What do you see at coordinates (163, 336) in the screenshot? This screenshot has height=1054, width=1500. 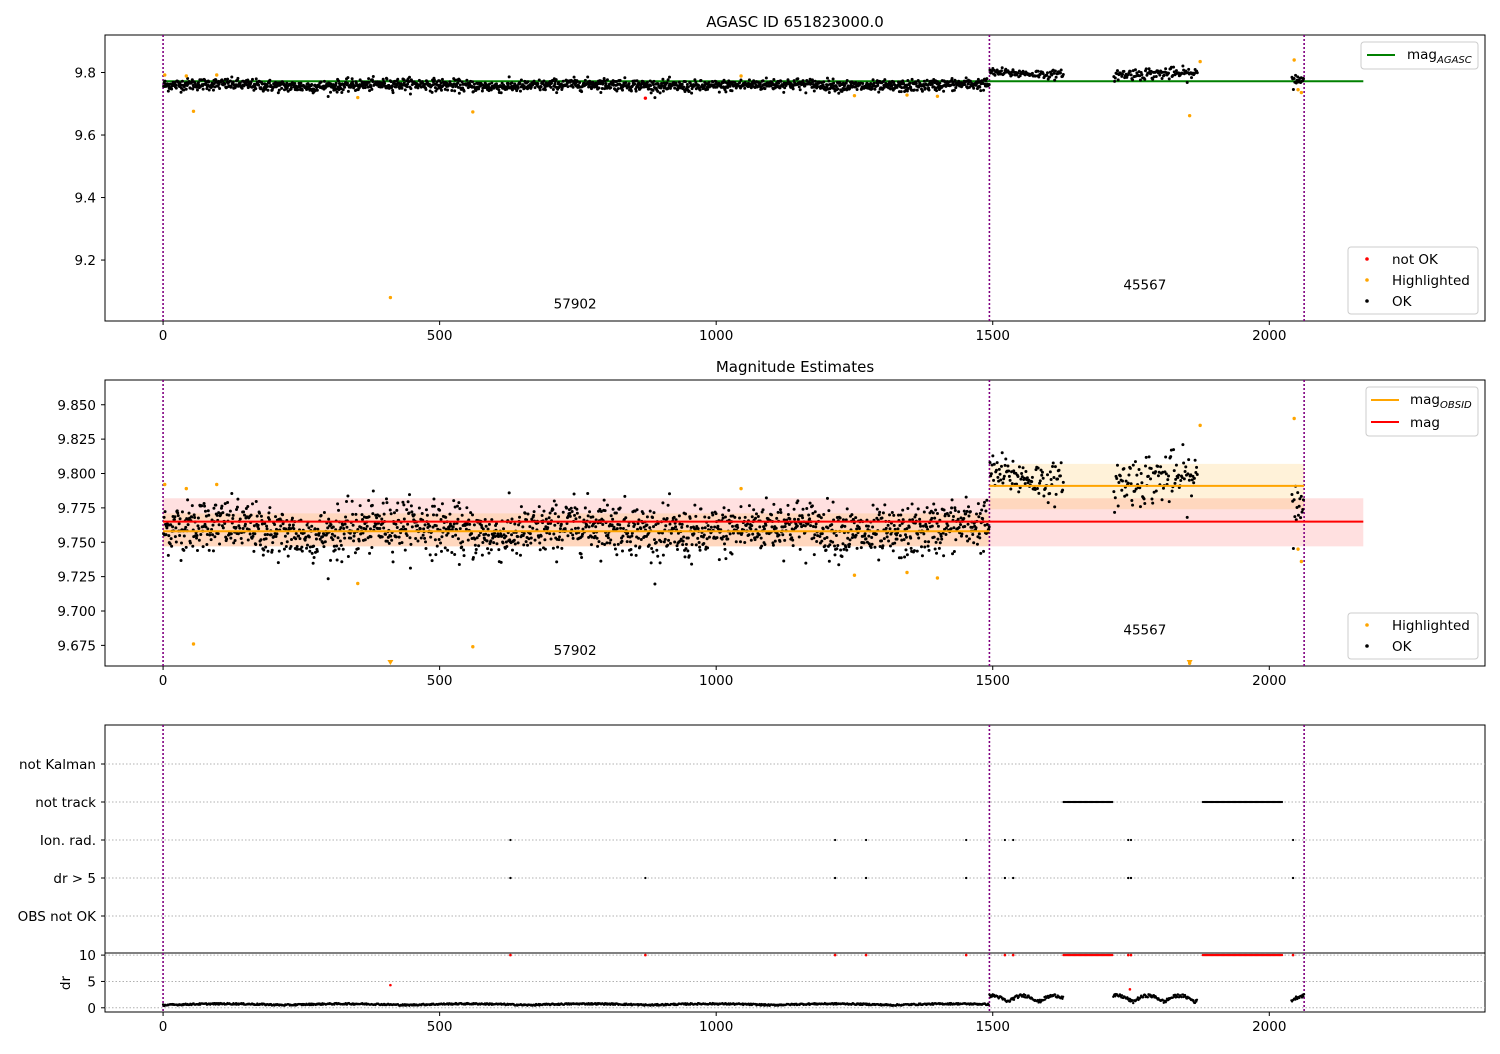 I see `x-tick-label: 0` at bounding box center [163, 336].